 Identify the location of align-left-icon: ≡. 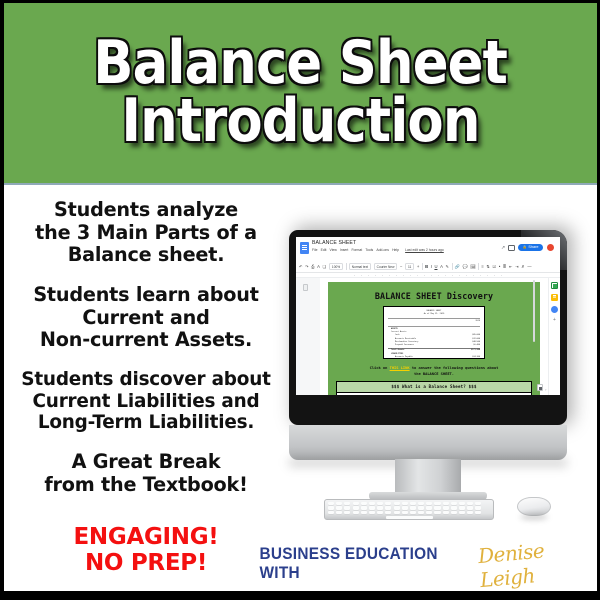
(482, 266).